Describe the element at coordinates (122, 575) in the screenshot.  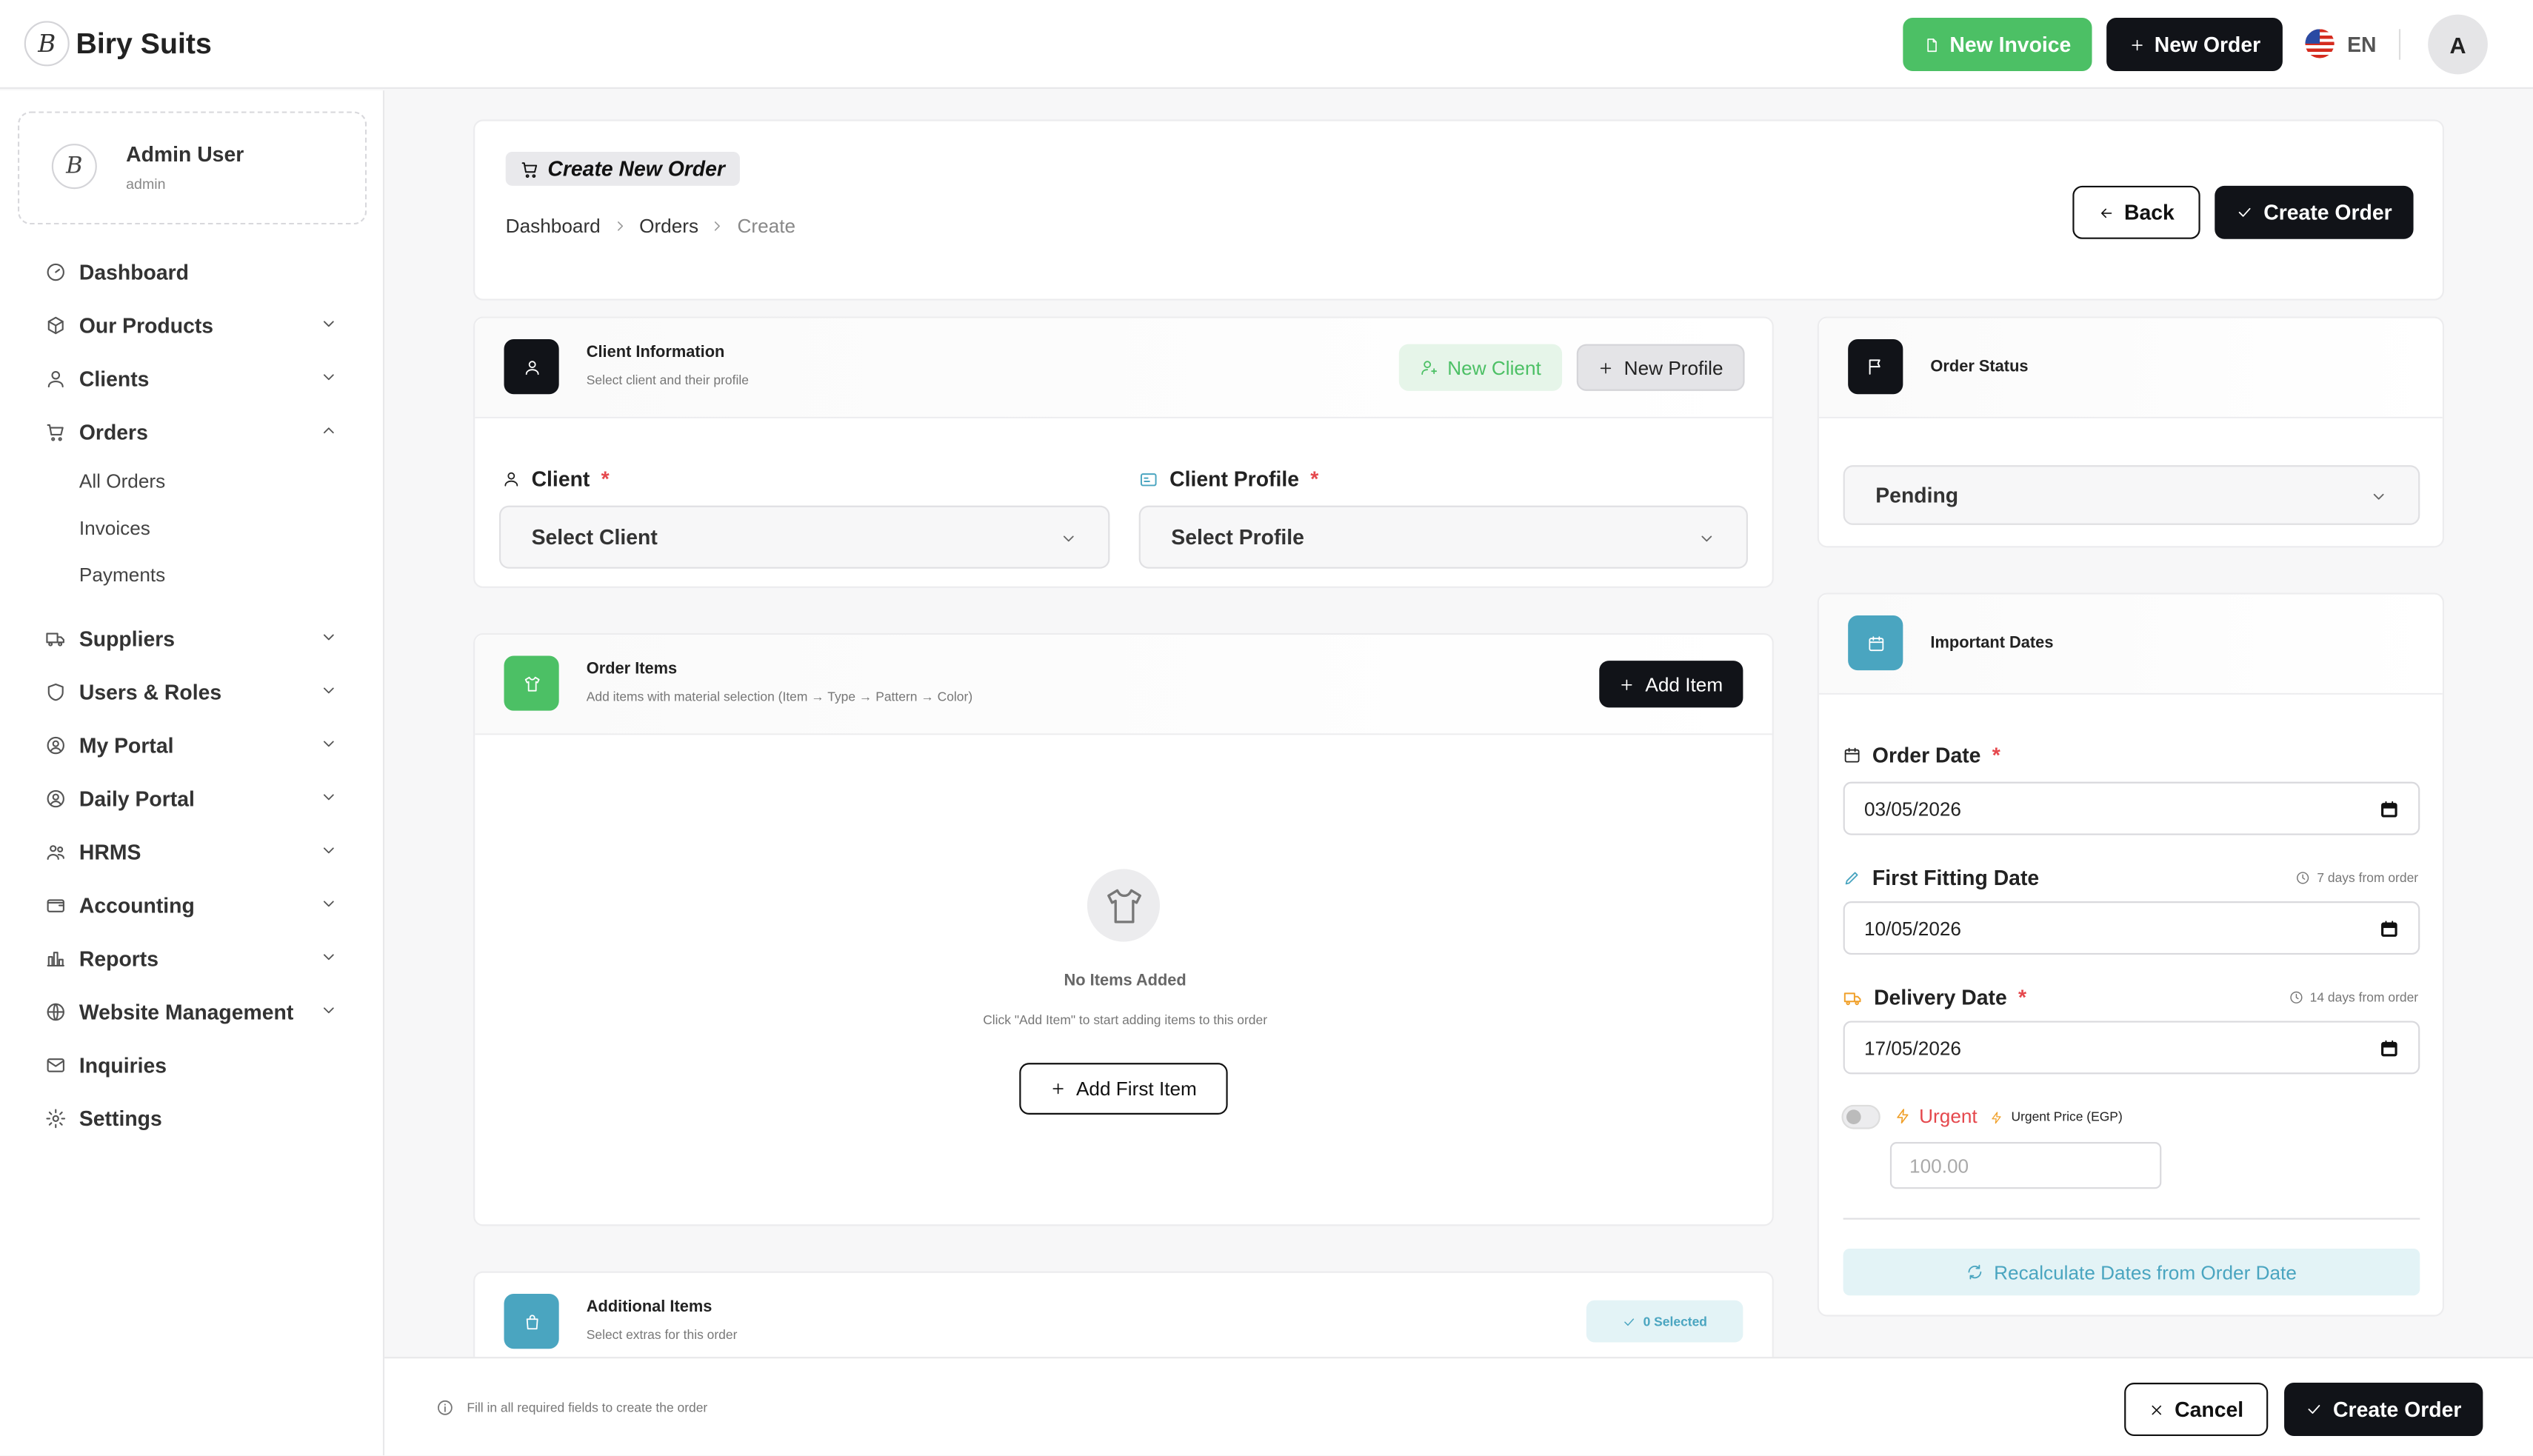
I see `sidebar-subitem-payments: Payments` at that location.